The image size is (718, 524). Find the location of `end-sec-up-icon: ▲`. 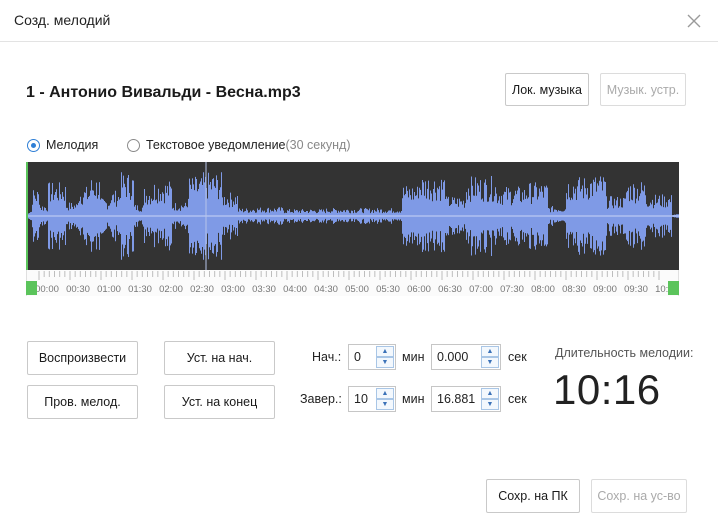

end-sec-up-icon: ▲ is located at coordinates (490, 393).